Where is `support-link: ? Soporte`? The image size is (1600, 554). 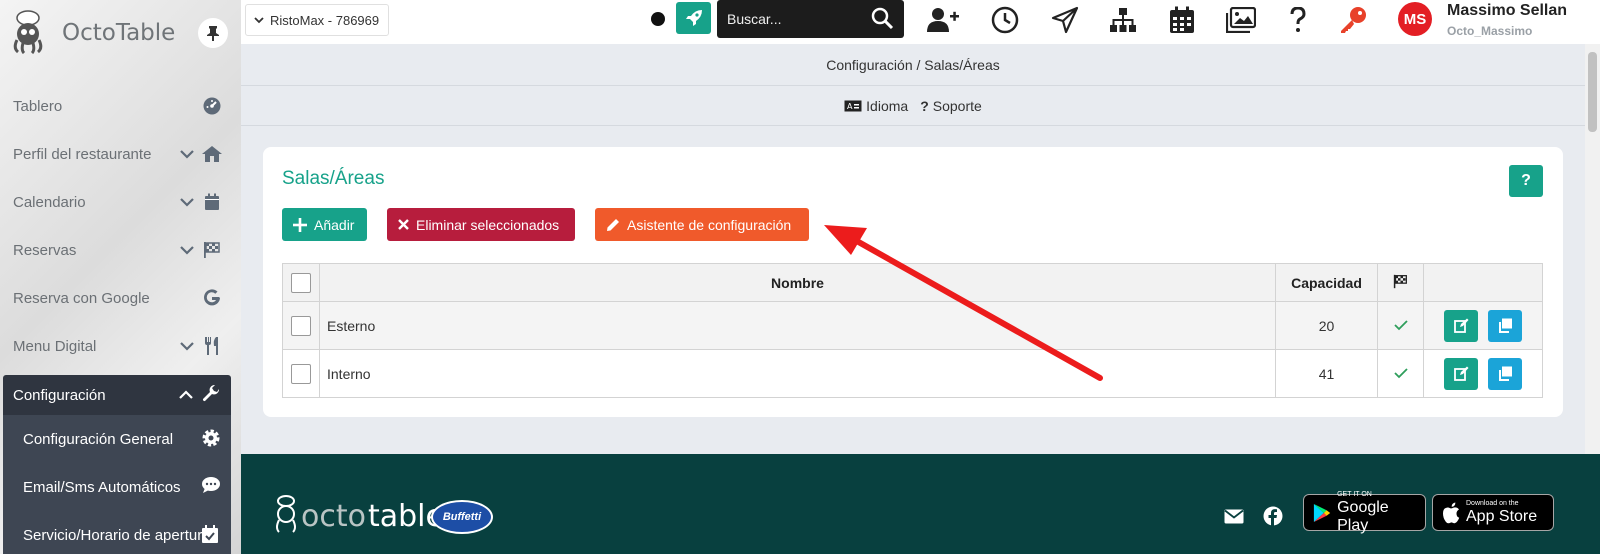 support-link: ? Soporte is located at coordinates (951, 106).